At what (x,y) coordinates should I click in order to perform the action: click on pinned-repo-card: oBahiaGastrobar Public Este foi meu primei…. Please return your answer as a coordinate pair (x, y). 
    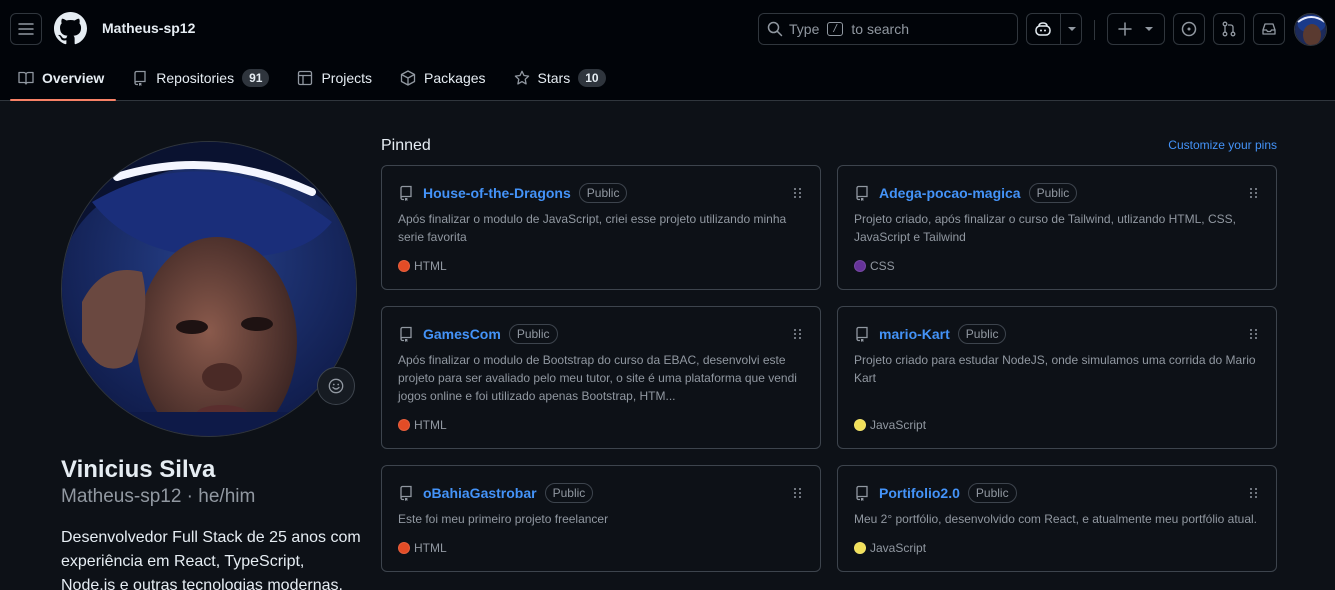
    Looking at the image, I should click on (601, 518).